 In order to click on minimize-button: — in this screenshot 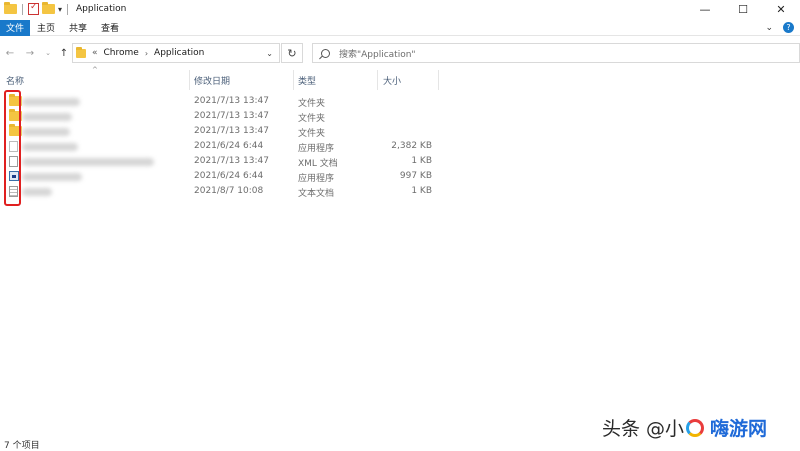, I will do `click(705, 9)`.